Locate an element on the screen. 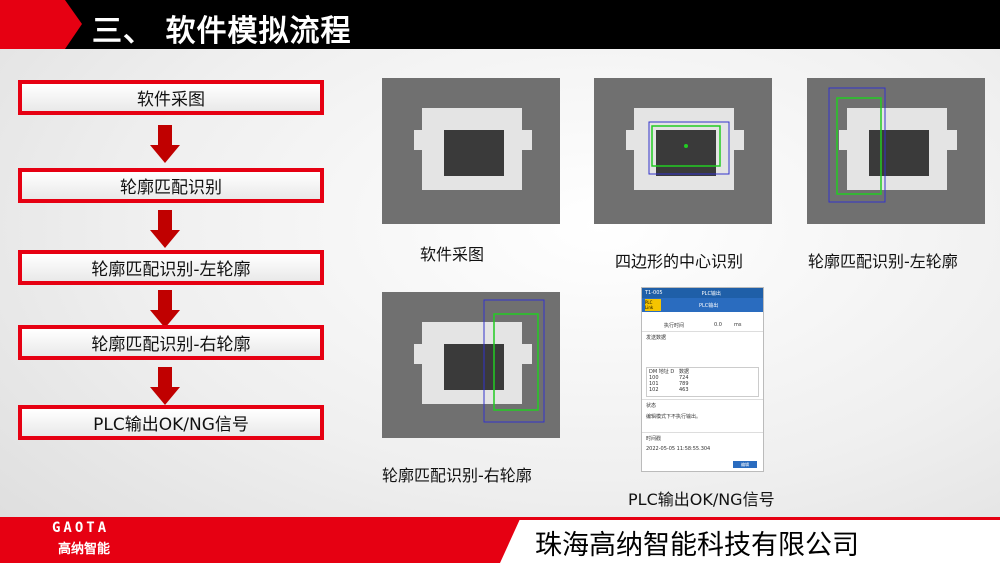 The height and width of the screenshot is (563, 1000). left-contour-image is located at coordinates (896, 151).